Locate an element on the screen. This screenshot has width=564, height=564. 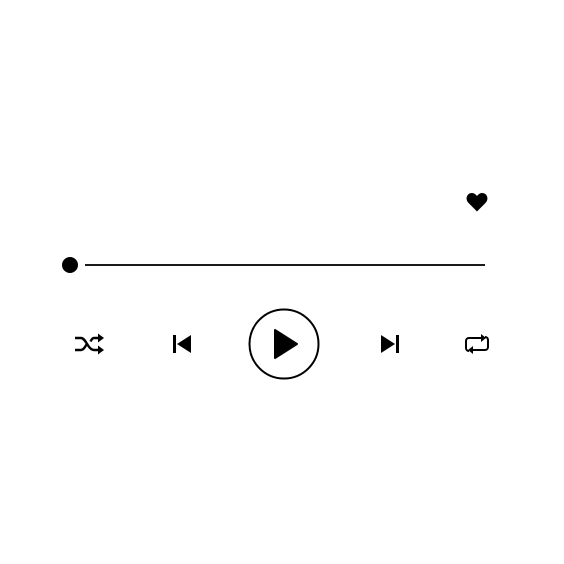
skip-next-icon is located at coordinates (390, 344).